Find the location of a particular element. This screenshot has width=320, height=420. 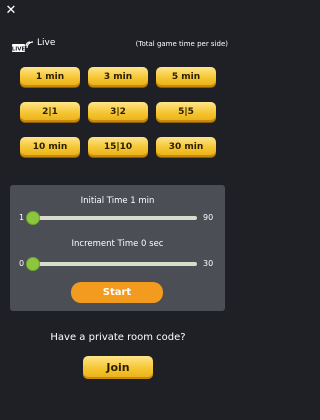

increment-time-min: 0 is located at coordinates (22, 263).